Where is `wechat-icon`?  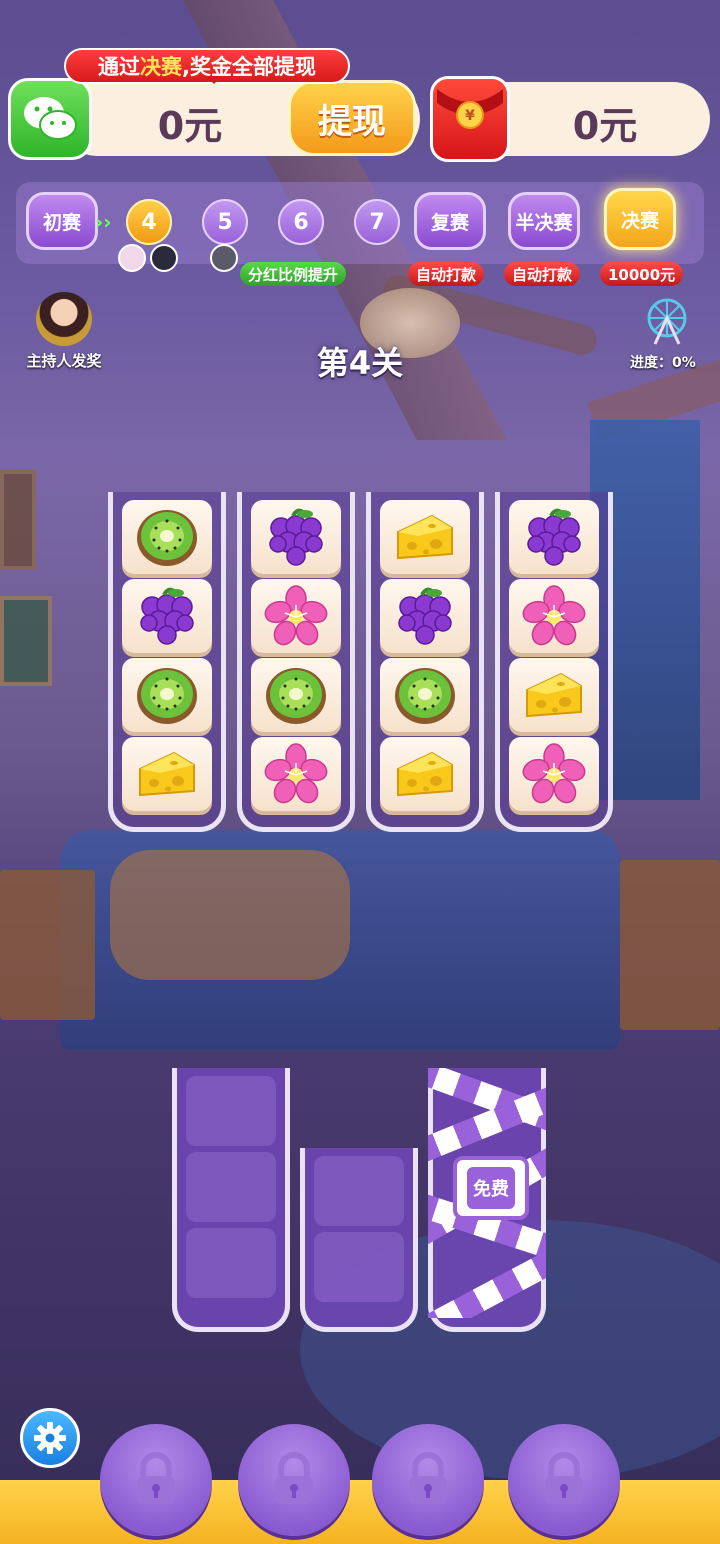
wechat-icon is located at coordinates (50, 119).